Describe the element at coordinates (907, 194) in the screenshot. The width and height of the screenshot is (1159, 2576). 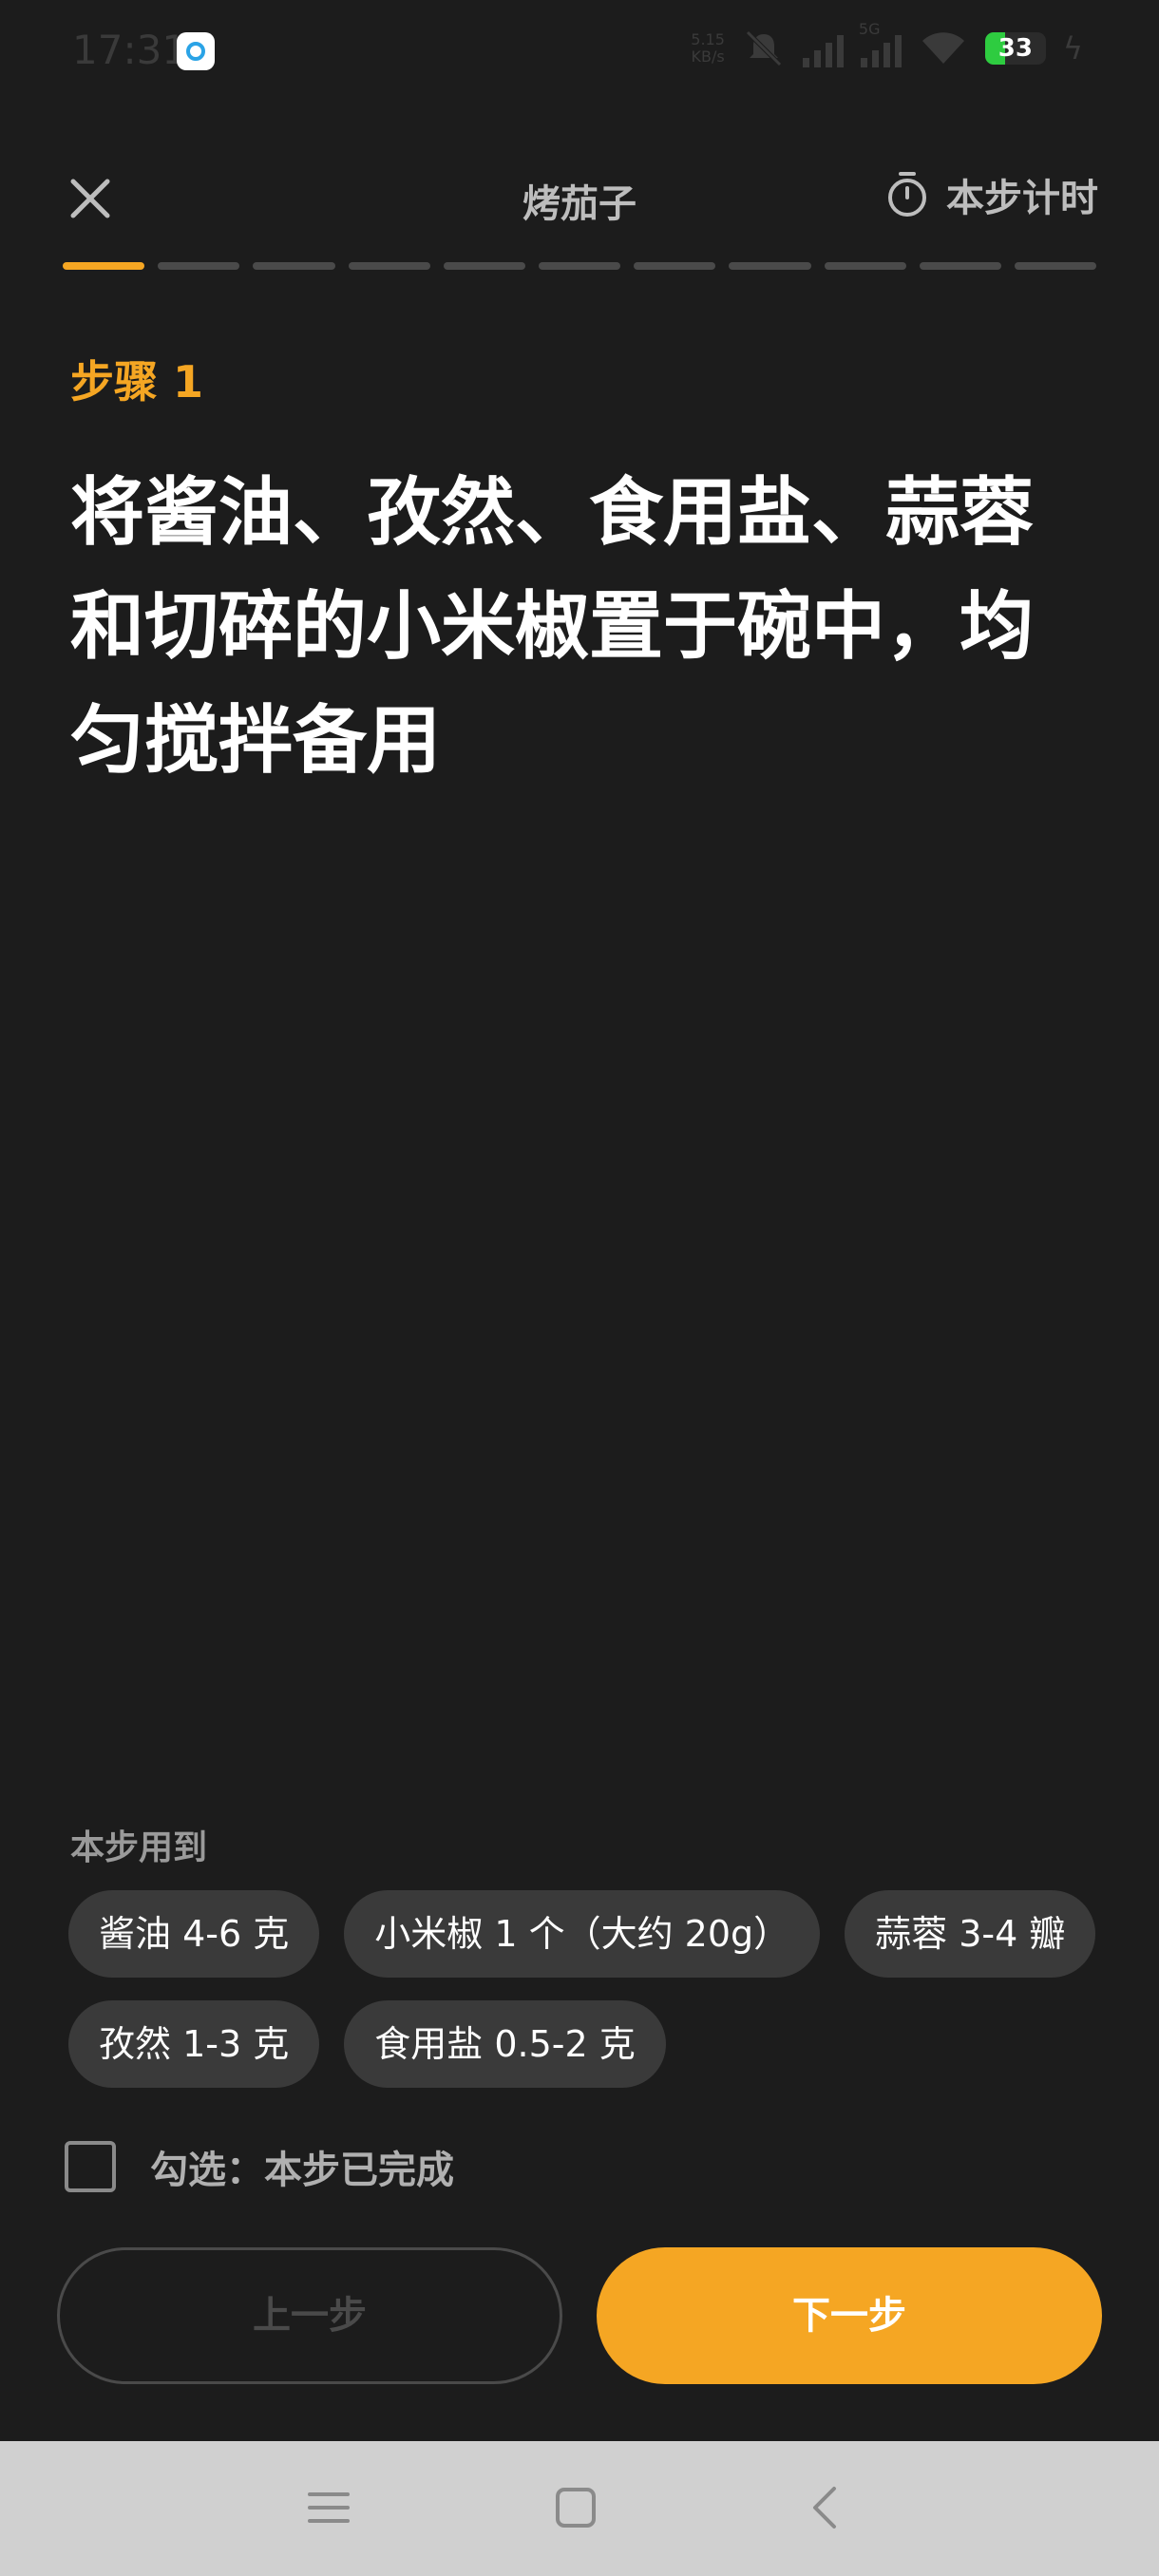
I see `stopwatch-icon` at that location.